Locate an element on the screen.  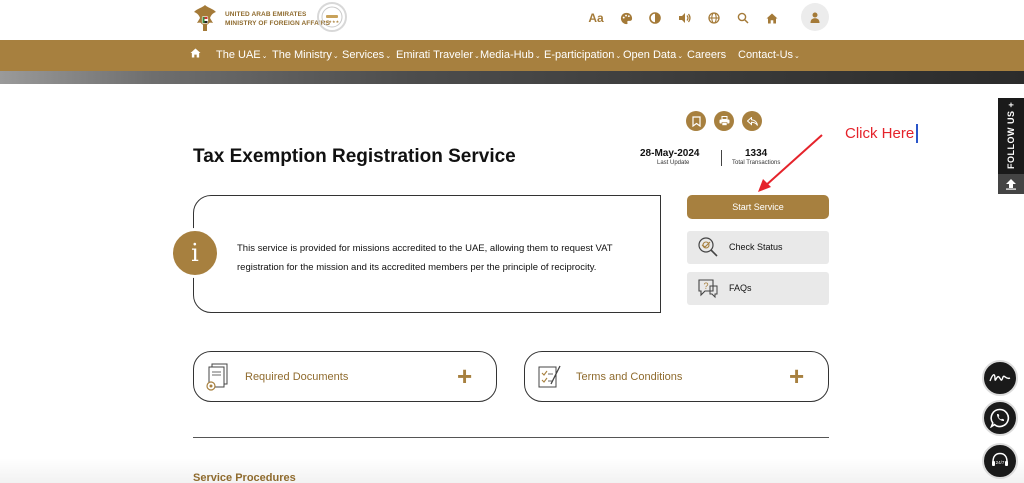
required-documents-accordion: Required Documents + is located at coordinates (345, 376).